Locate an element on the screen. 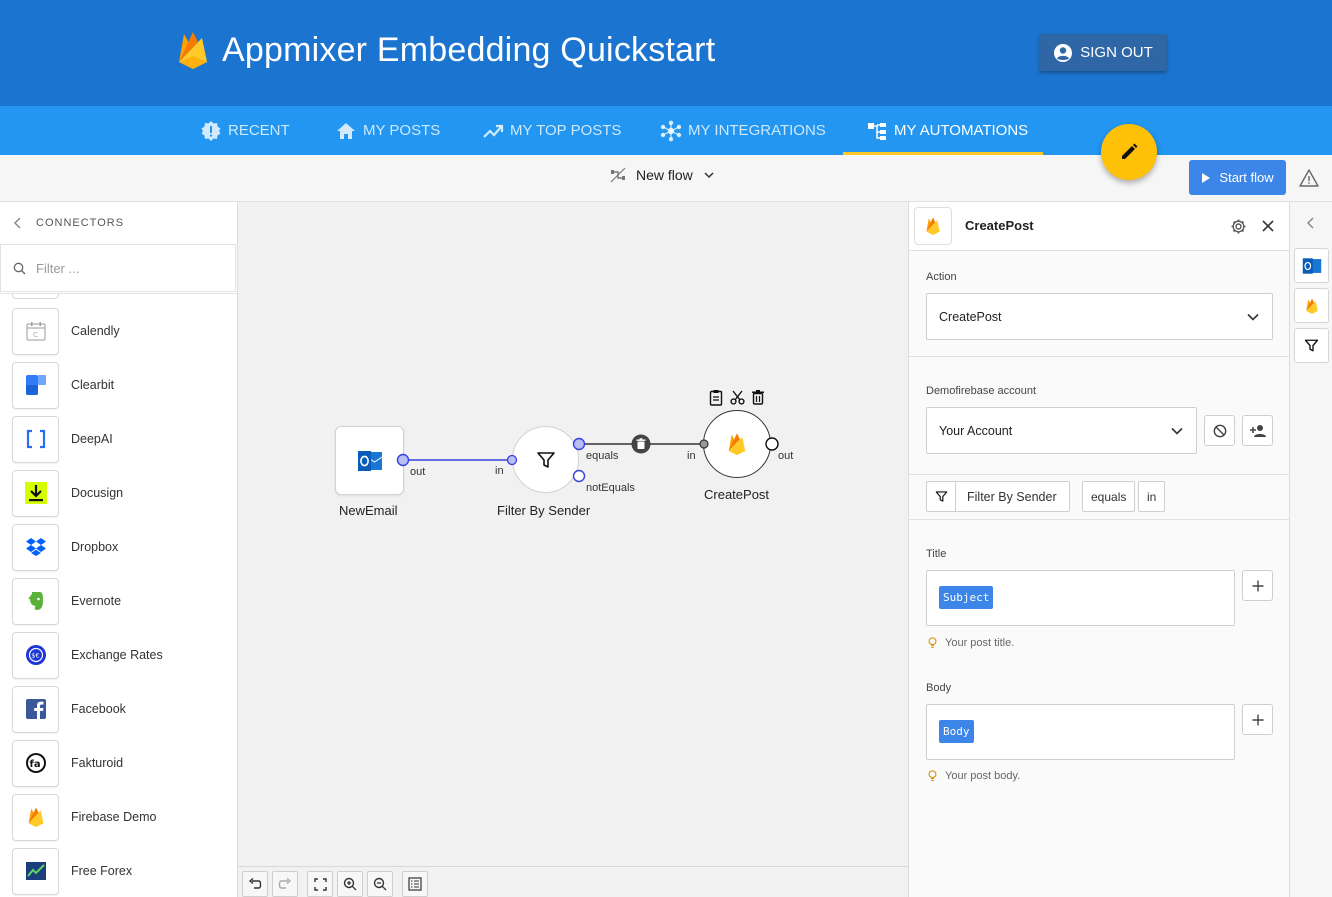 This screenshot has height=897, width=1332. connector-item-clearbit: Clearbit is located at coordinates (122, 385).